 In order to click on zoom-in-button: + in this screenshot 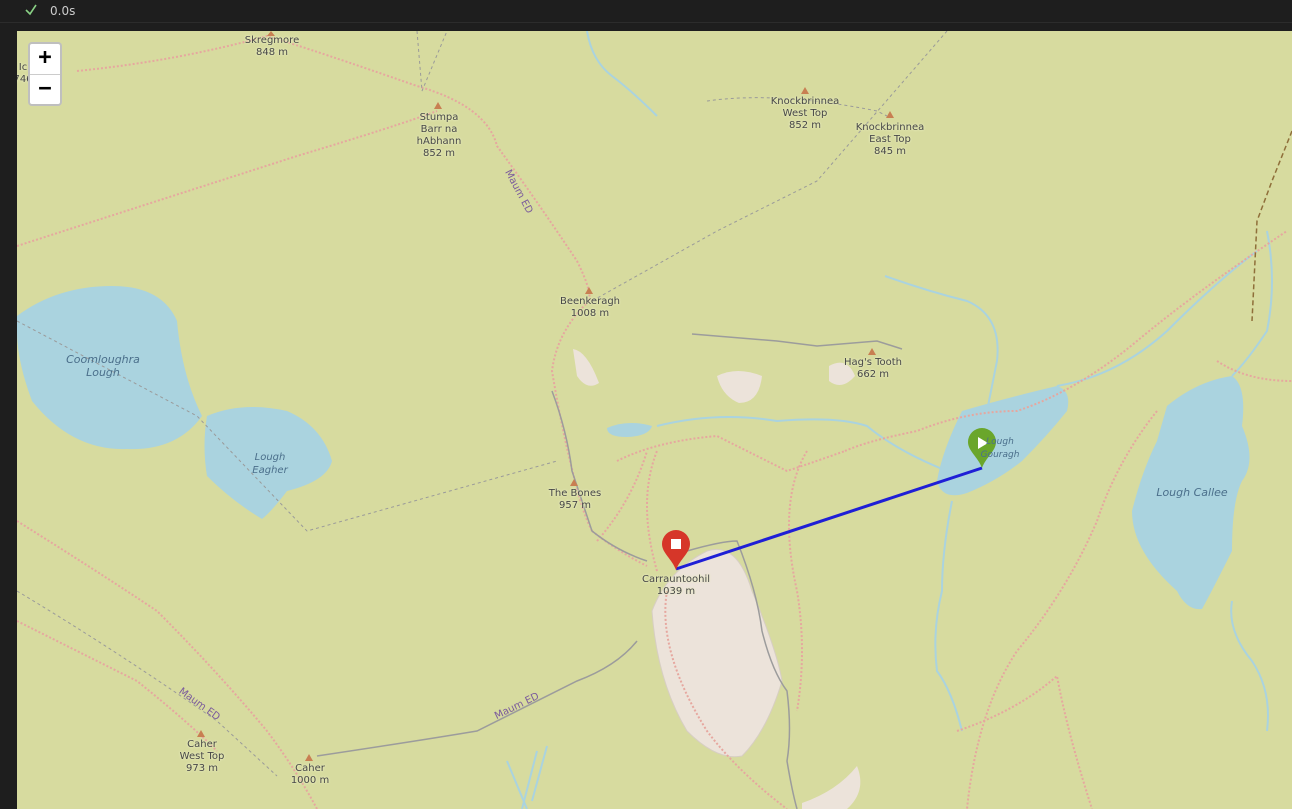, I will do `click(45, 59)`.